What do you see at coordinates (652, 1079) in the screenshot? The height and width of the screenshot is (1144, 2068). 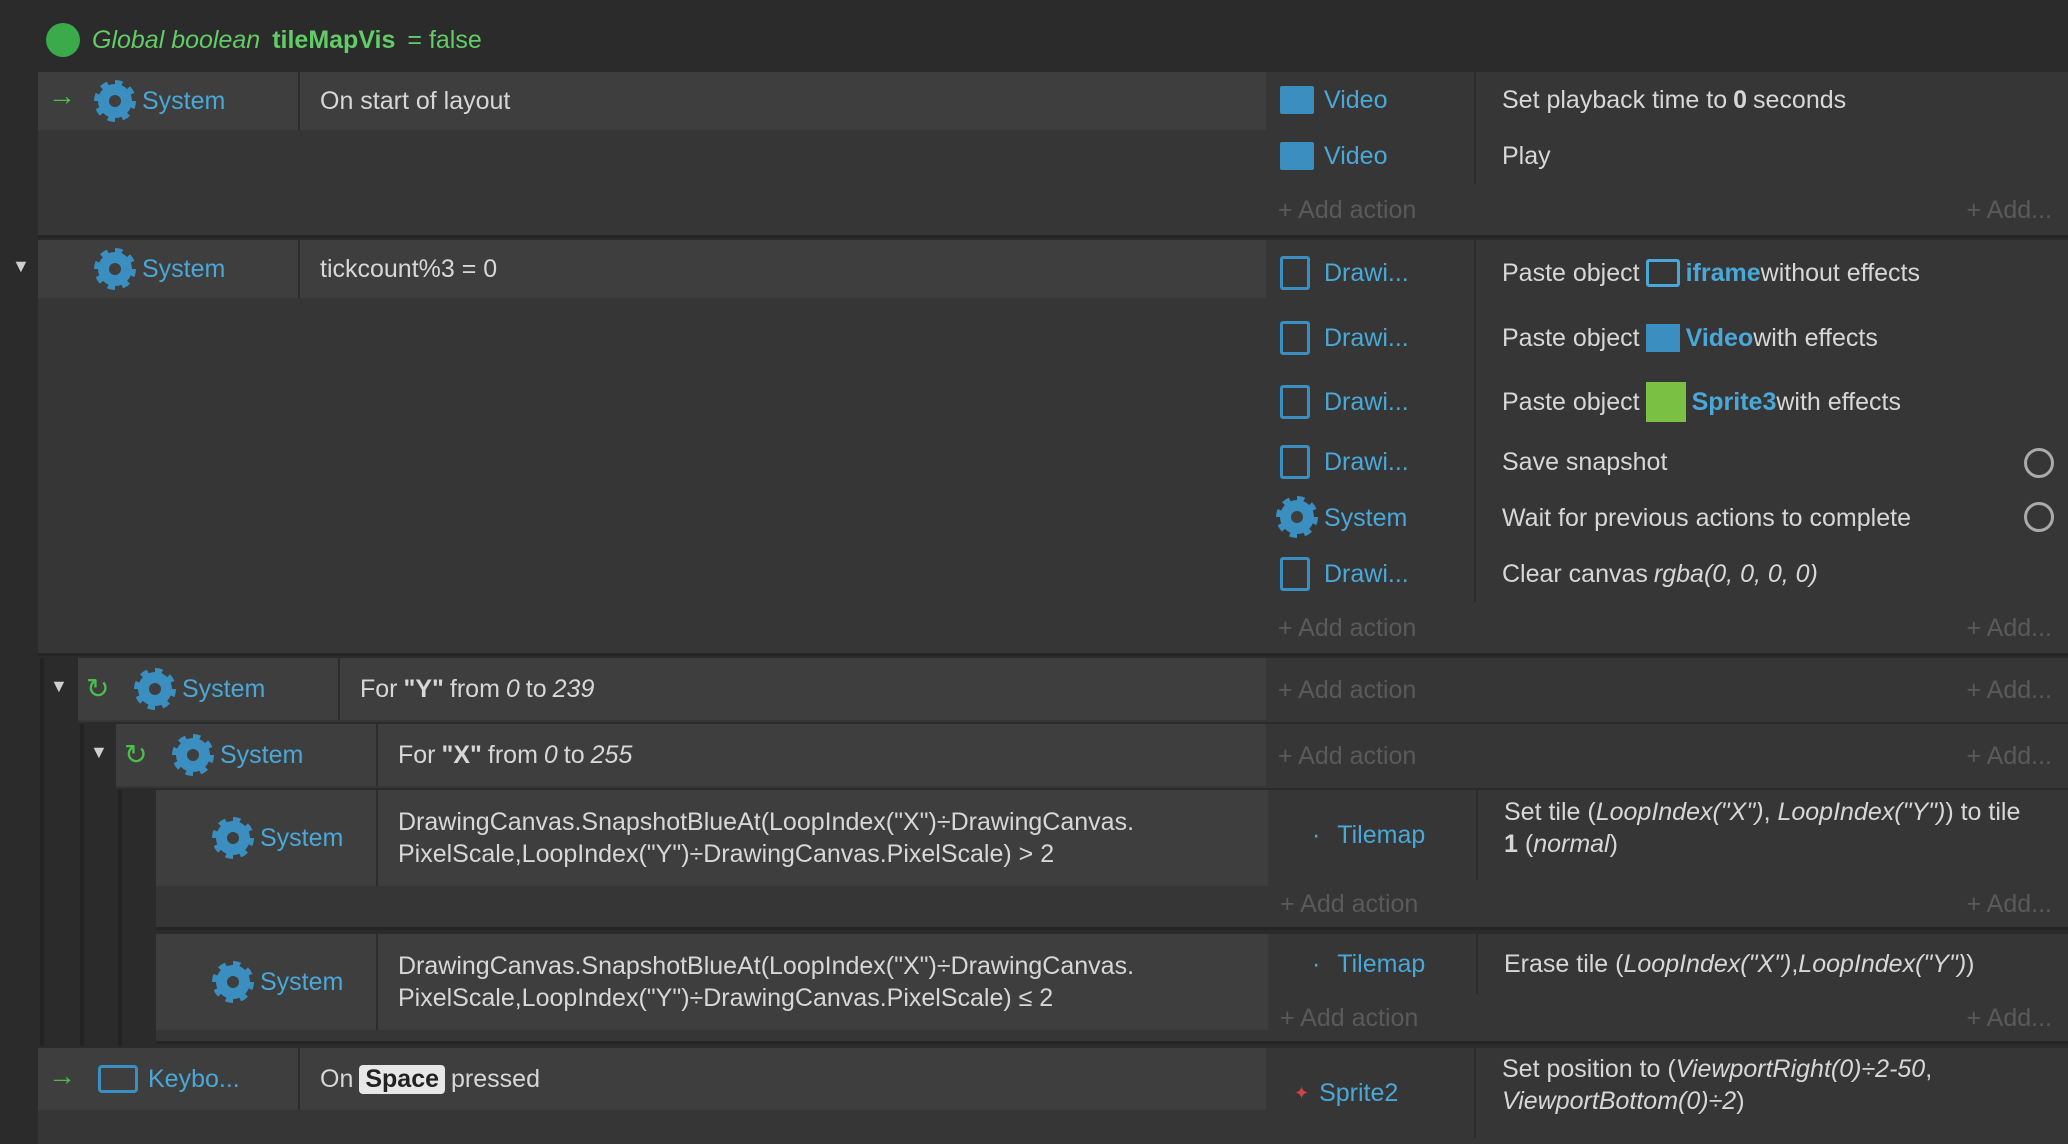 I see `condition-row: → Keybo... On Space pressed` at bounding box center [652, 1079].